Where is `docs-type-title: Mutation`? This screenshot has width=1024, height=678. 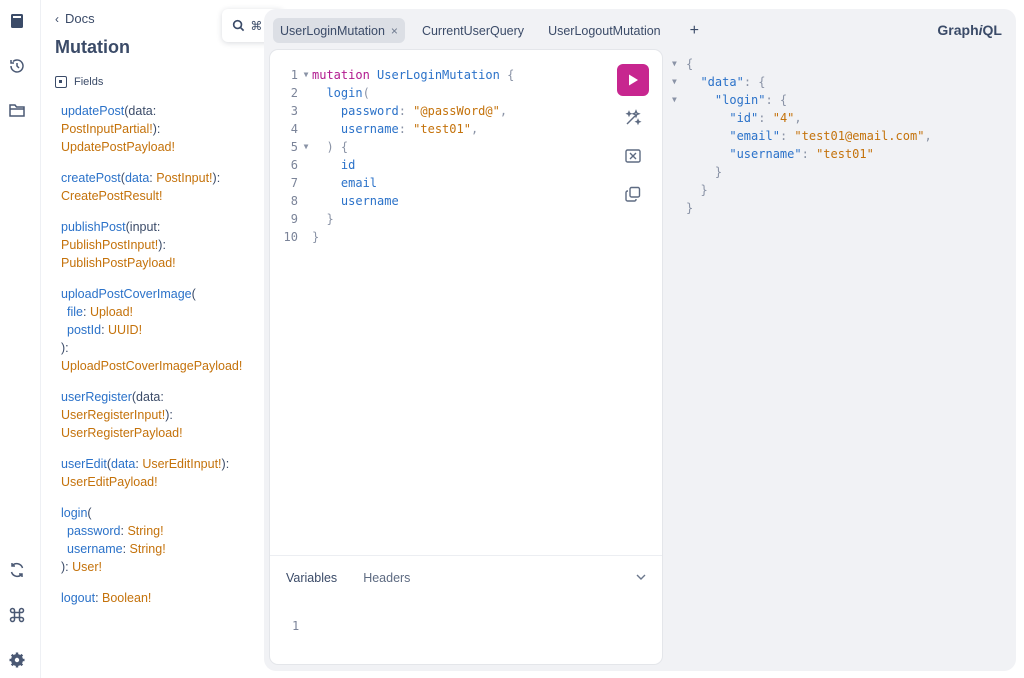 docs-type-title: Mutation is located at coordinates (92, 47).